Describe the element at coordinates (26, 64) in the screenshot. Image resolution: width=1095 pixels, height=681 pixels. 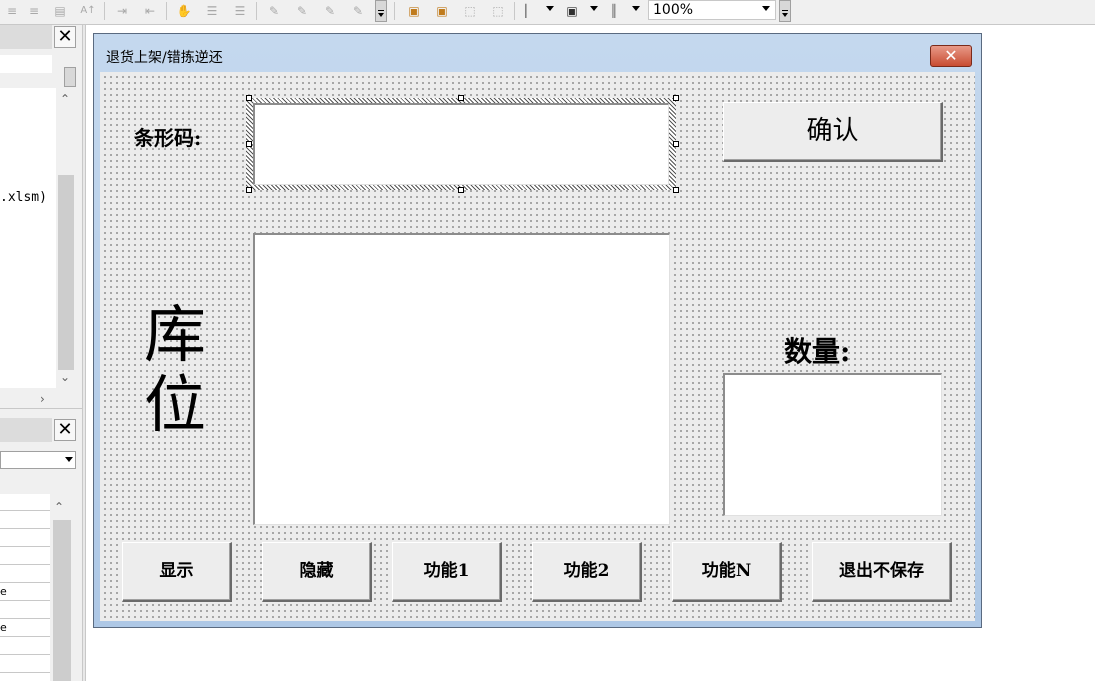
I see `project-pane-header` at that location.